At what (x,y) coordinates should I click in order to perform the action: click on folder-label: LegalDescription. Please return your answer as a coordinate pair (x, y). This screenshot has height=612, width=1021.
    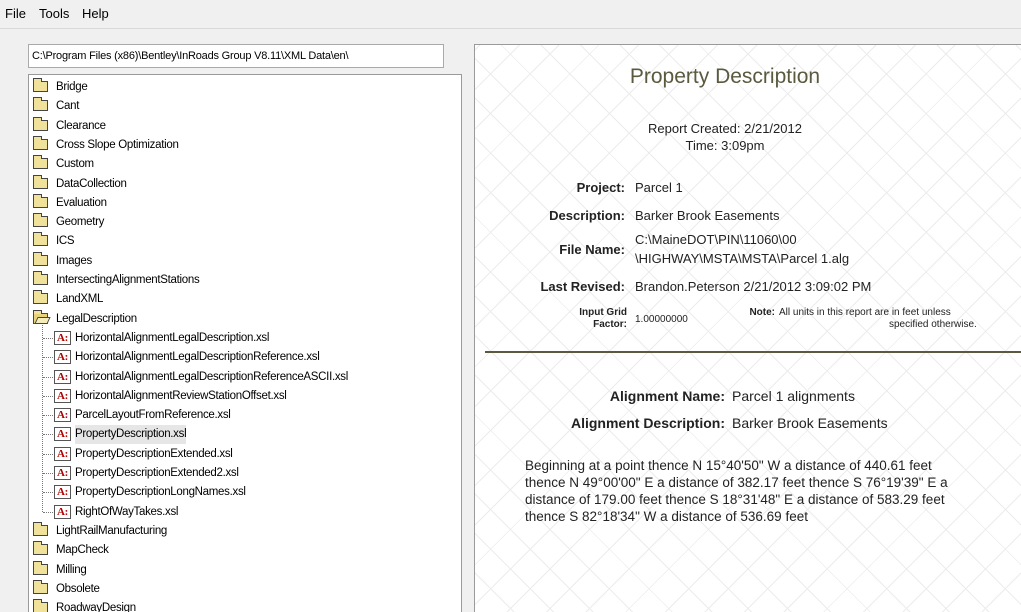
    Looking at the image, I should click on (96, 318).